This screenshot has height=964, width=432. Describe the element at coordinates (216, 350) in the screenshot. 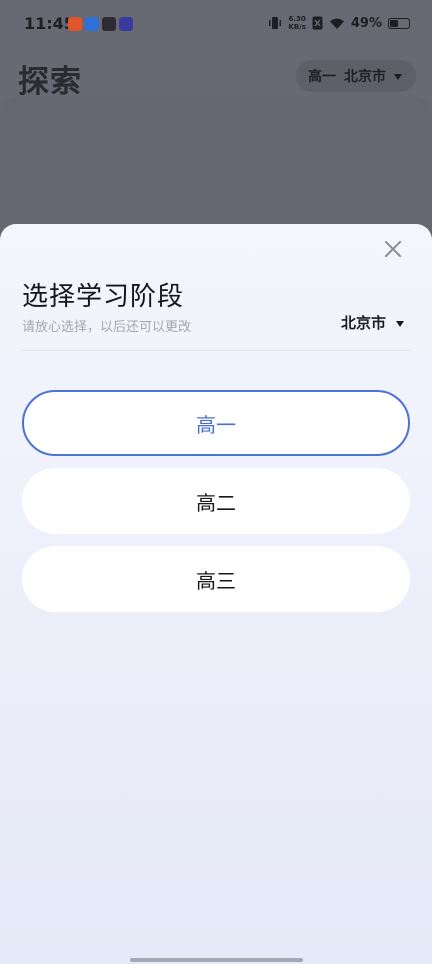

I see `divider` at that location.